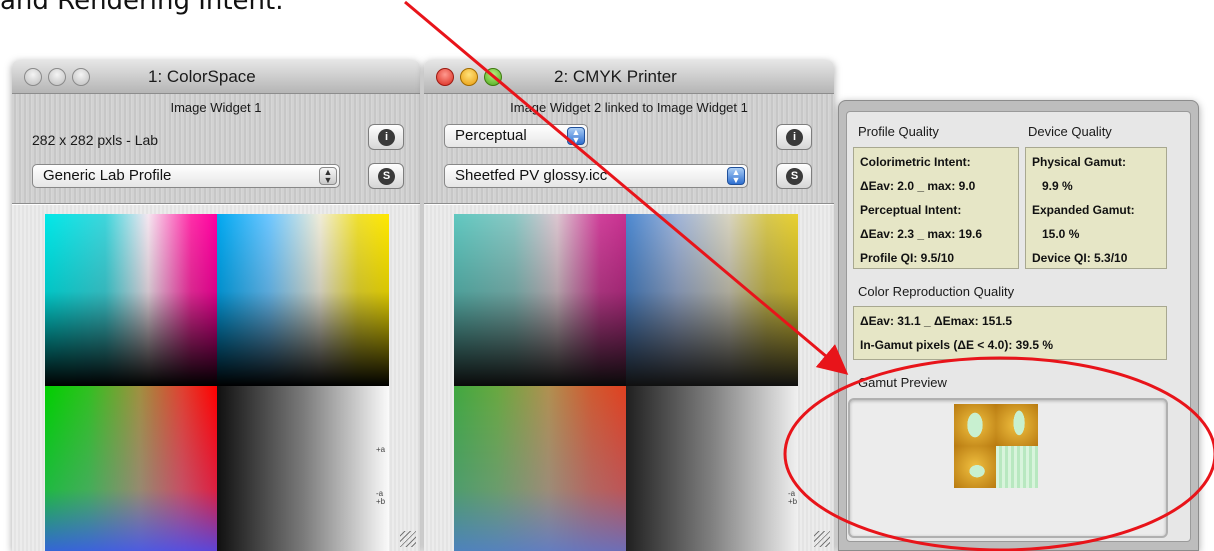 The image size is (1214, 551). I want to click on colorimetric-intent-values: ΔEav: 2.0 _ max: 9.0, so click(918, 186).